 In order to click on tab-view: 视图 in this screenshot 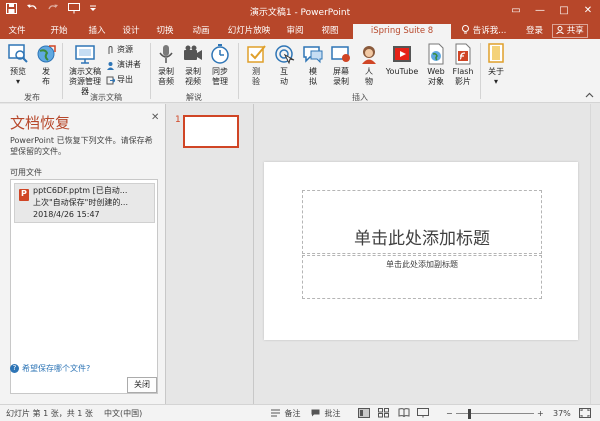, I will do `click(330, 31)`.